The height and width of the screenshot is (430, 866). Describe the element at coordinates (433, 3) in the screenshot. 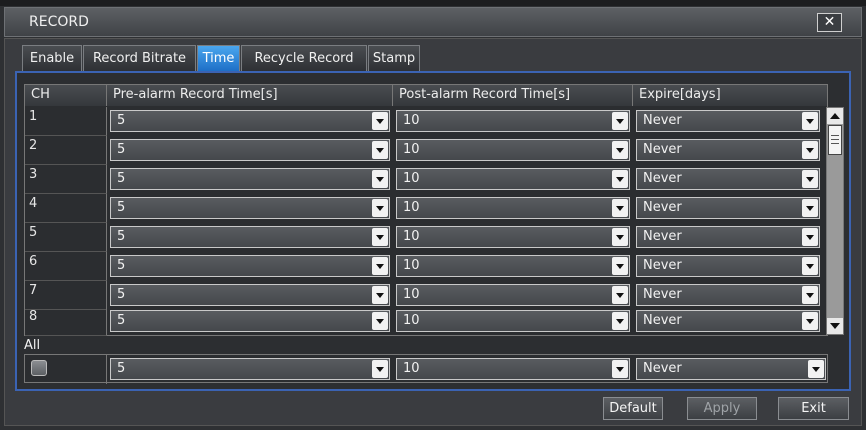

I see `top-strip` at that location.